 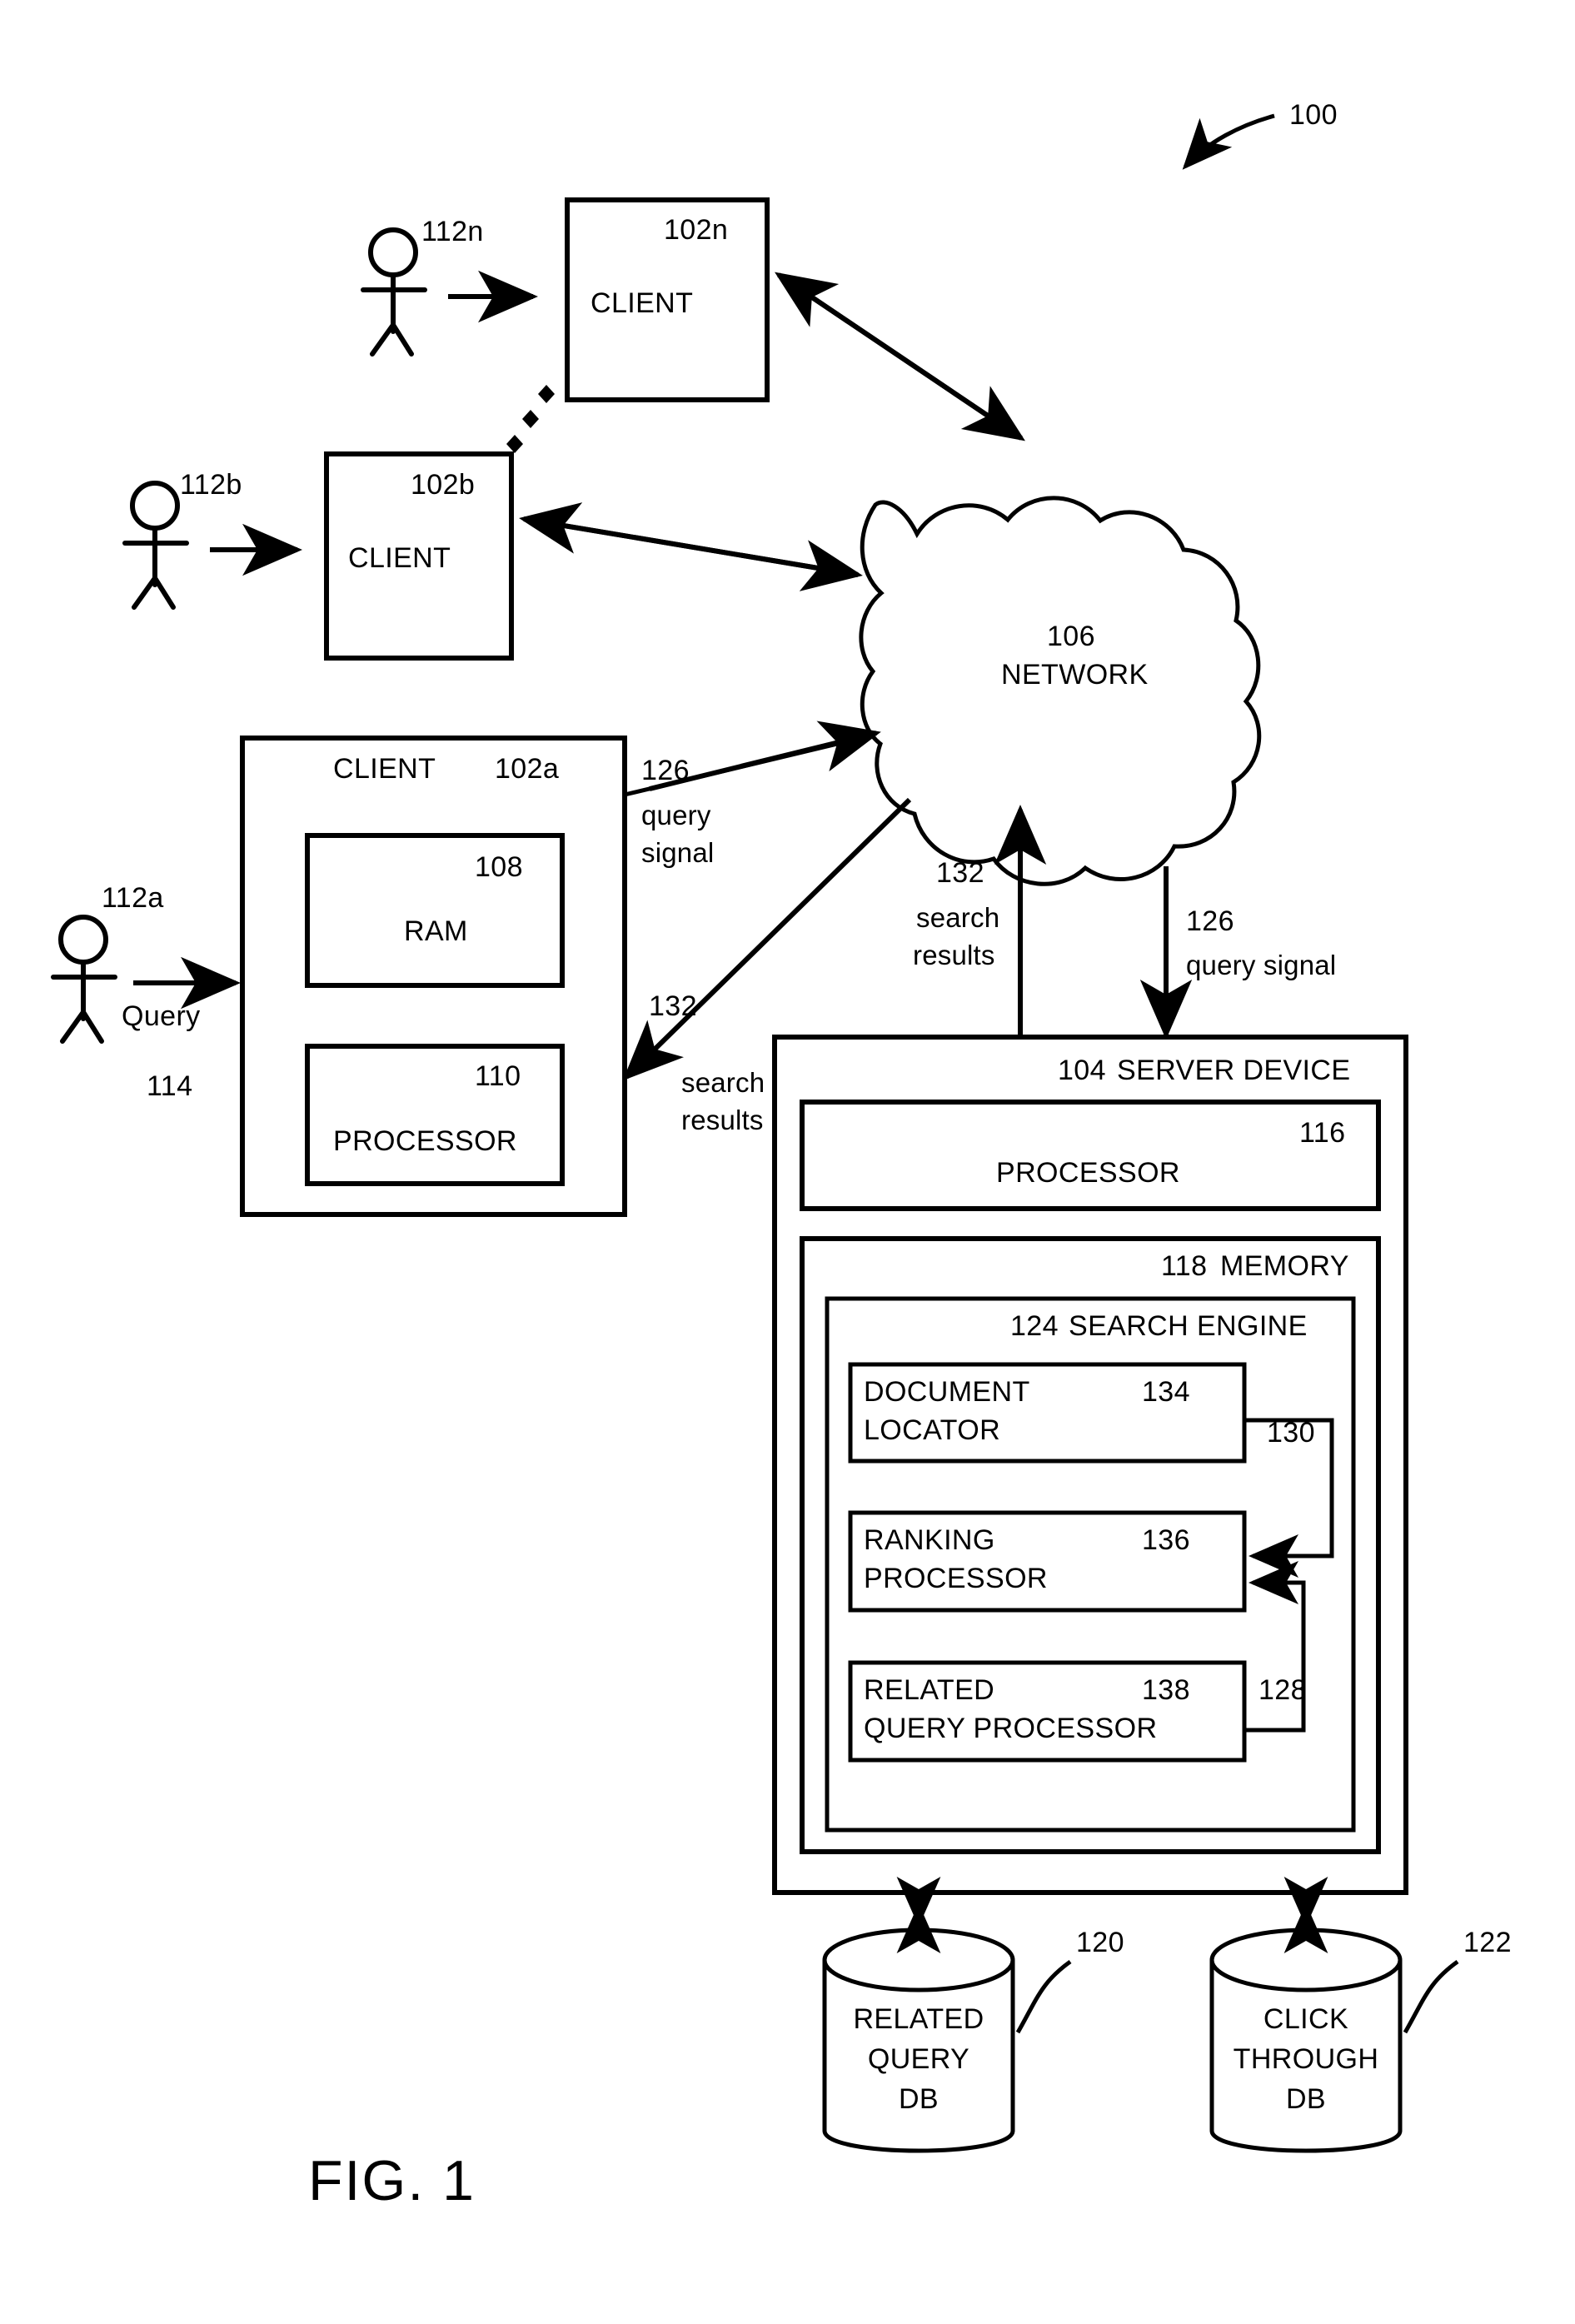 I want to click on document-locator-ref-134: 134, so click(x=1166, y=1392).